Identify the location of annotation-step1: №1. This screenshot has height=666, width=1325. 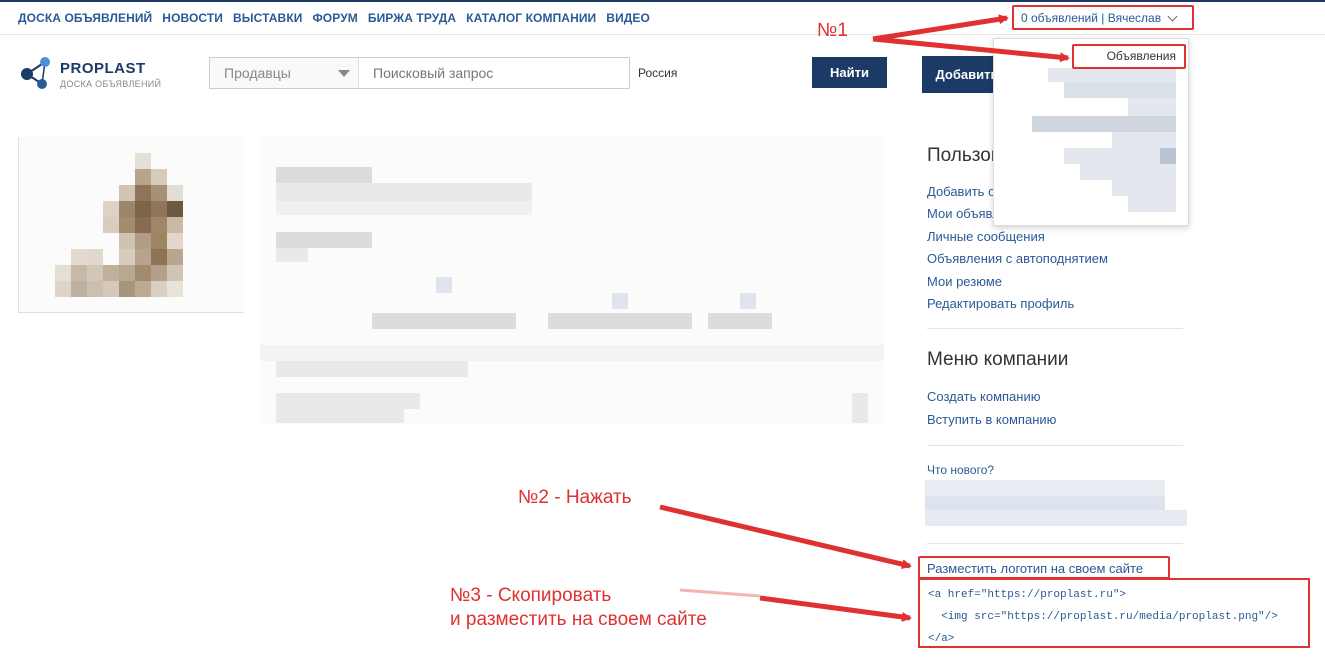
(832, 30).